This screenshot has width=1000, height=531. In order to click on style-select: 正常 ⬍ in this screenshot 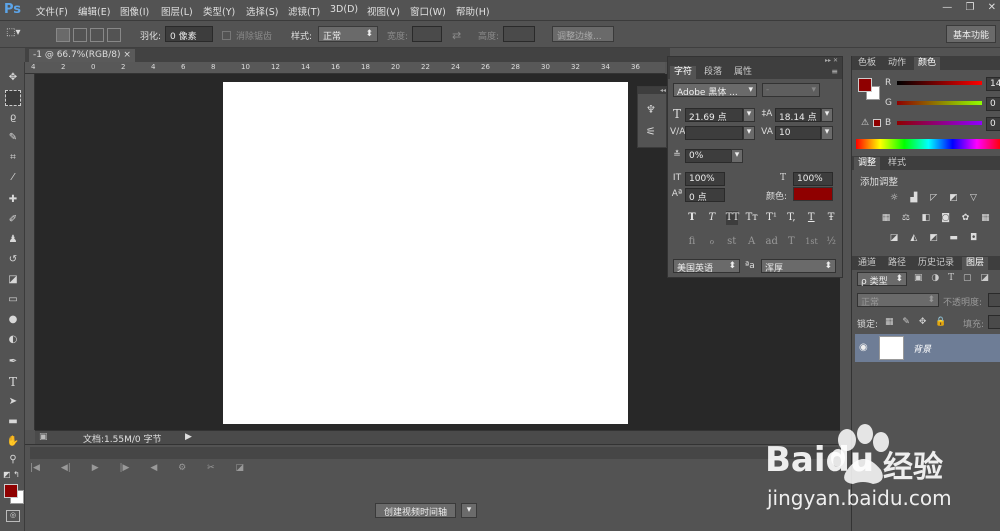, I will do `click(348, 34)`.